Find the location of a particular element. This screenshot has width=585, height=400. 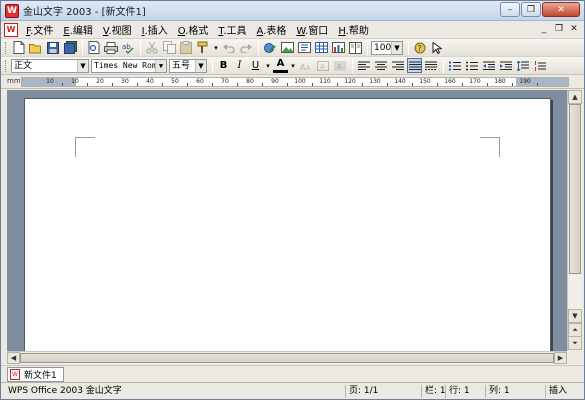

paste-icon is located at coordinates (186, 48).